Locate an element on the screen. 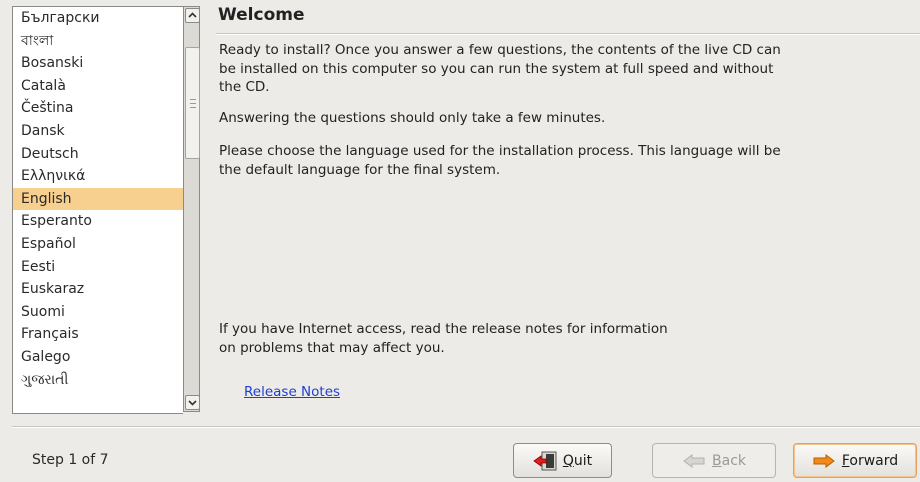 The width and height of the screenshot is (920, 482). forward-arrow-icon is located at coordinates (824, 461).